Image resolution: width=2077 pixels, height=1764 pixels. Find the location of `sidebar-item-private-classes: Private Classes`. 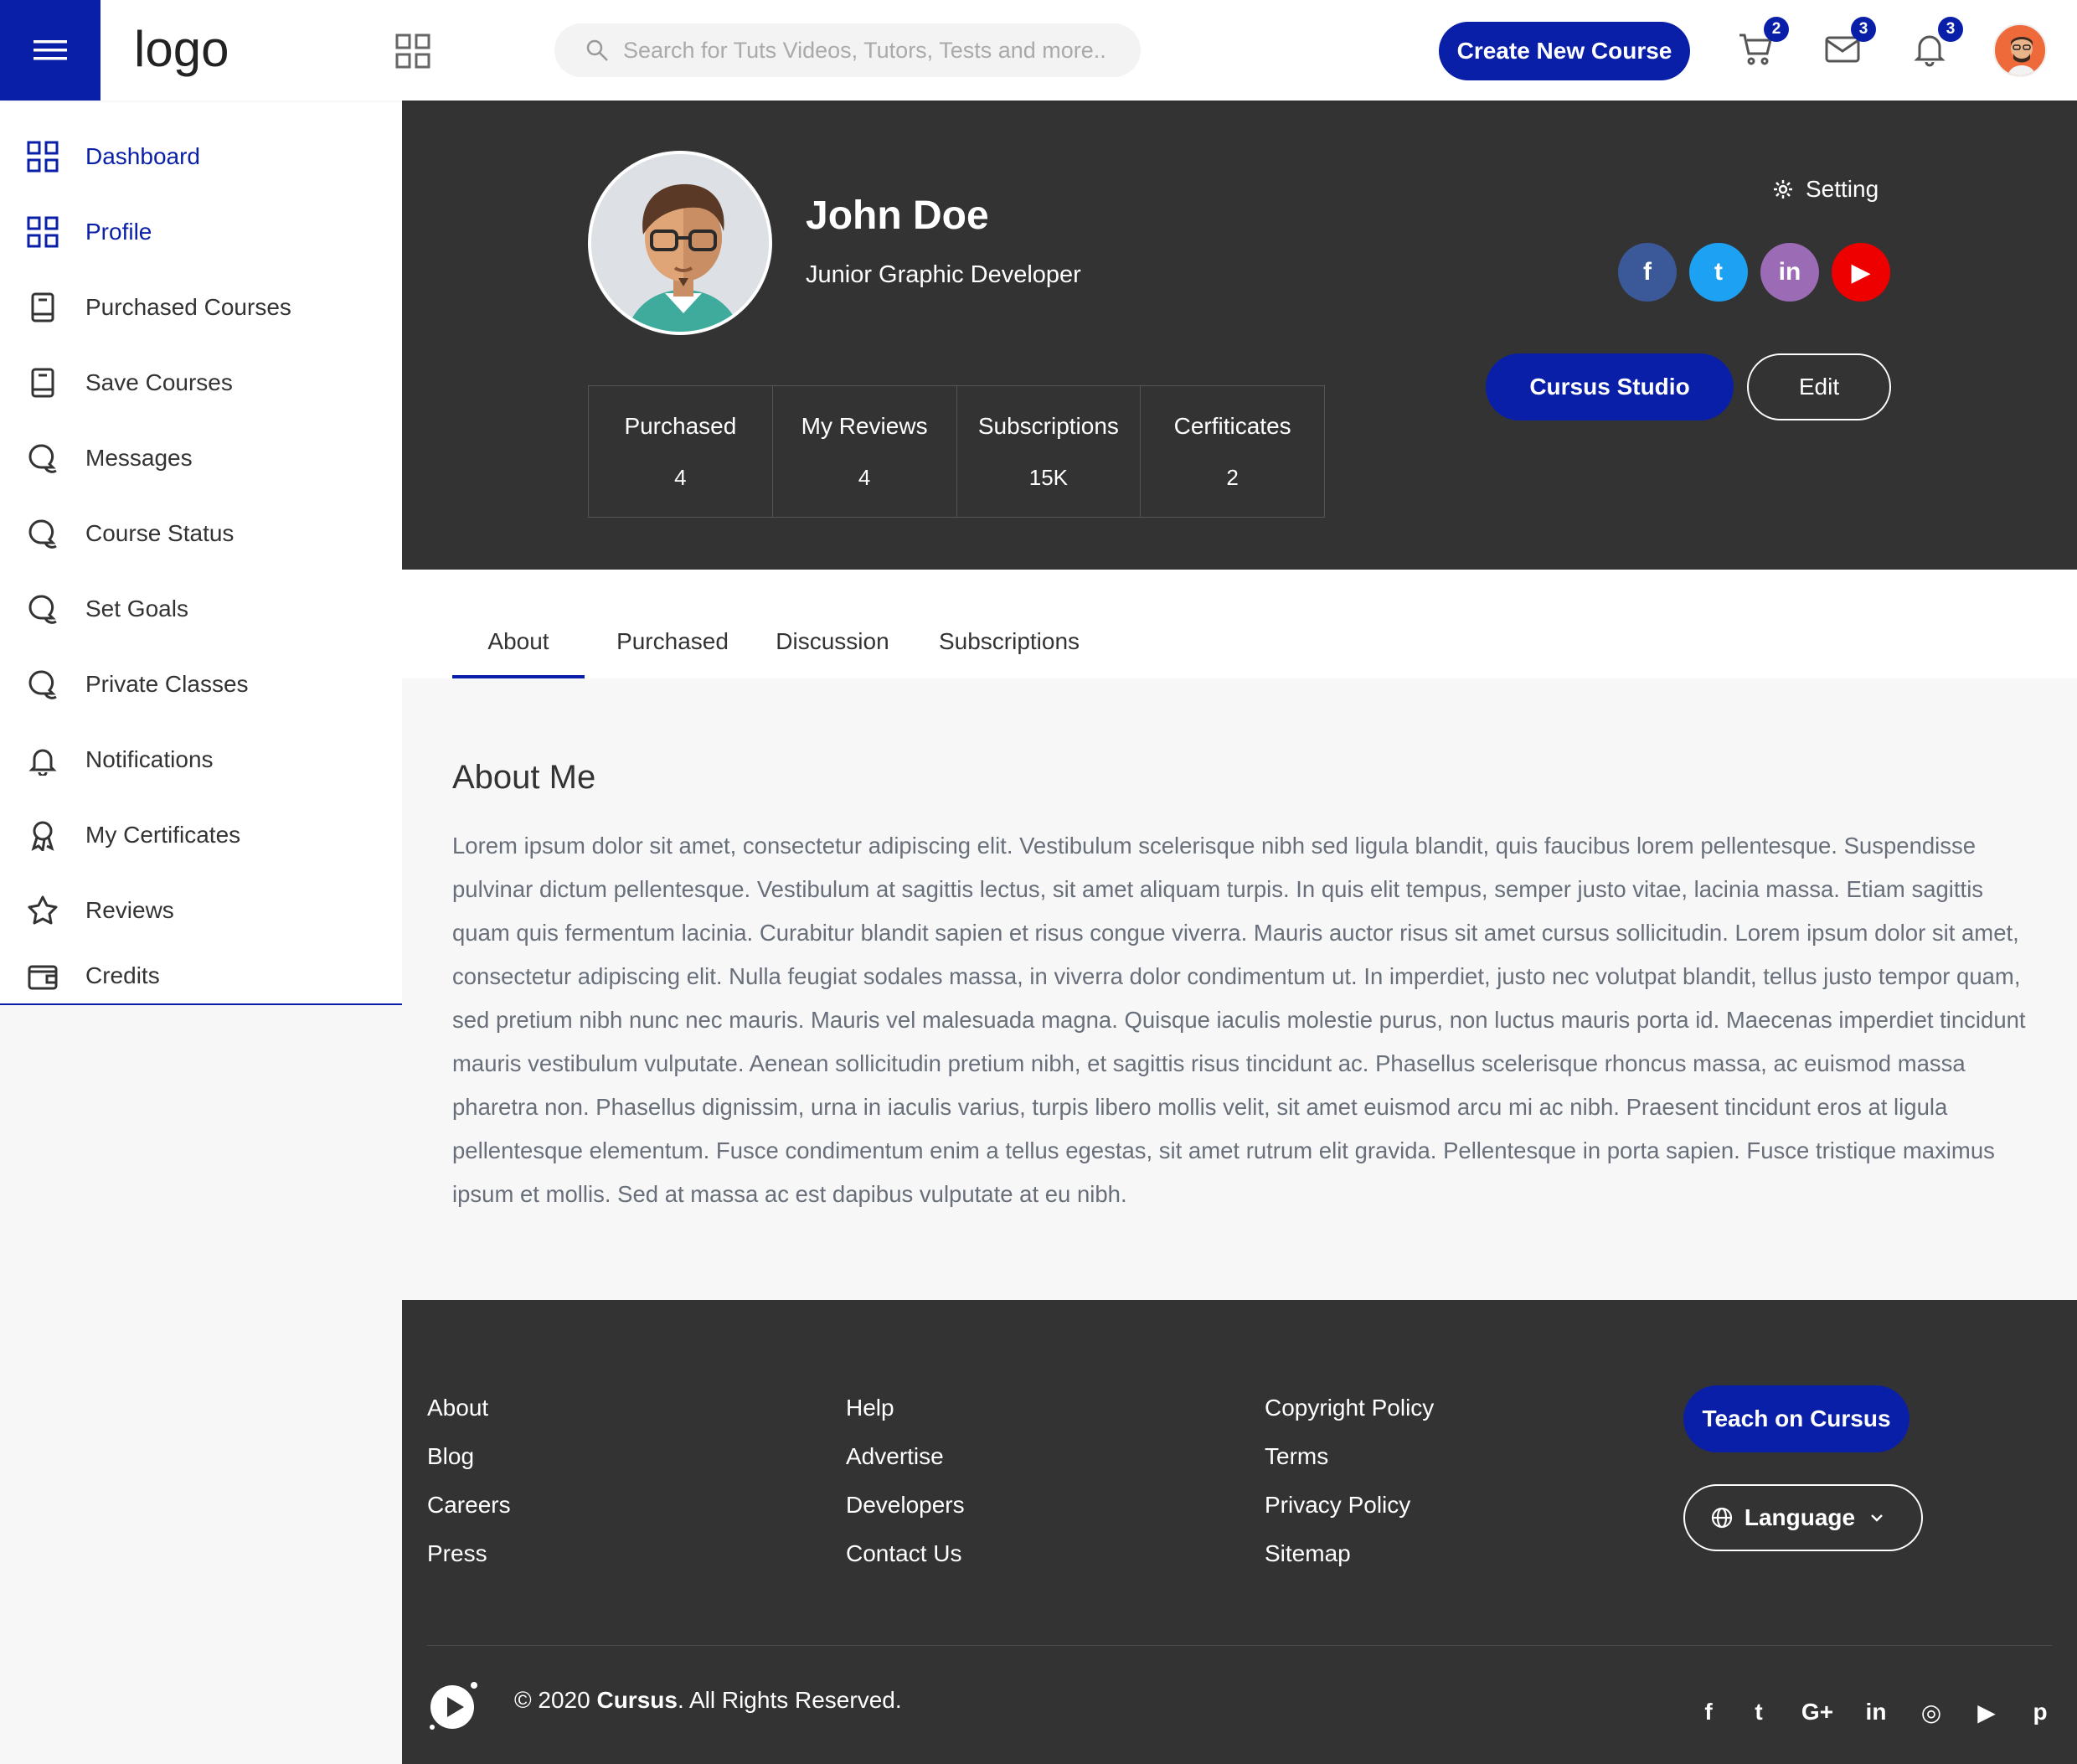

sidebar-item-private-classes: Private Classes is located at coordinates (201, 685).